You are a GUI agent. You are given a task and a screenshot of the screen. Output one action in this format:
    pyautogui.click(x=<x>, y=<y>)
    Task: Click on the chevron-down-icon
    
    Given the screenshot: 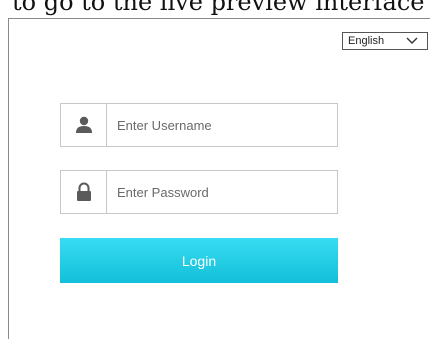 What is the action you would take?
    pyautogui.click(x=412, y=40)
    